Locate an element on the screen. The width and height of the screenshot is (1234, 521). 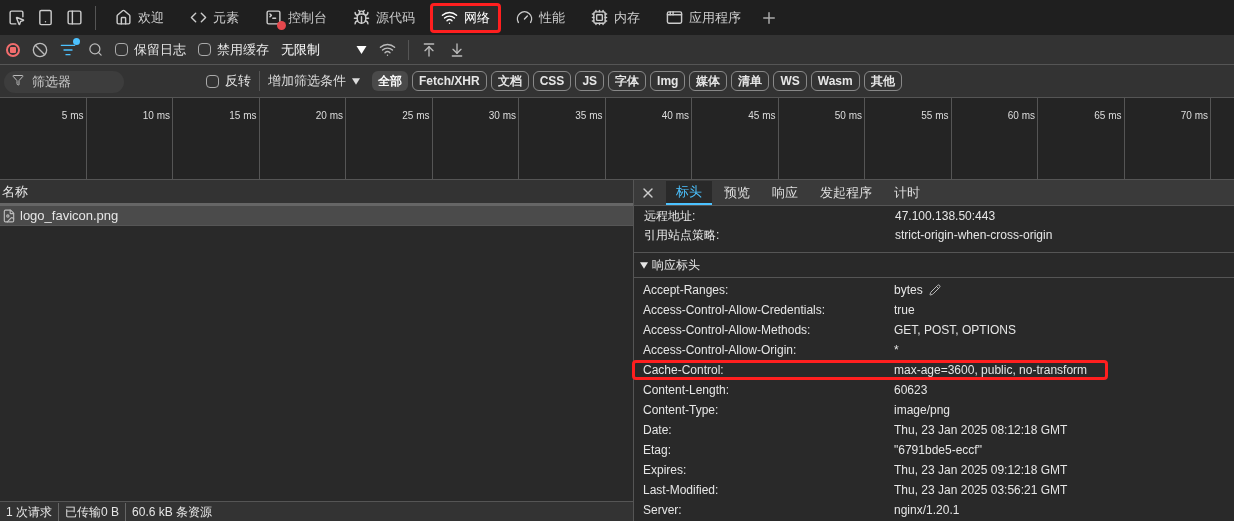
timeline-tick: 70 ms is located at coordinates (1194, 115).